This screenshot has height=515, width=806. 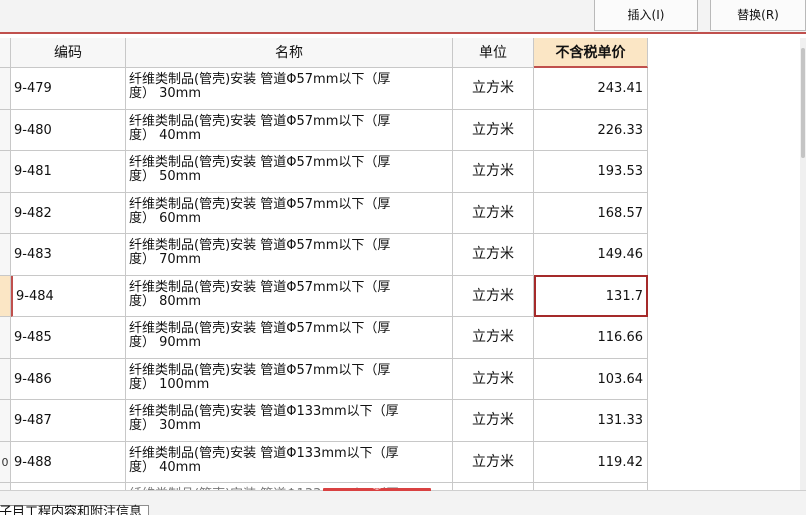 What do you see at coordinates (591, 421) in the screenshot?
I see `price-cell: 131.33` at bounding box center [591, 421].